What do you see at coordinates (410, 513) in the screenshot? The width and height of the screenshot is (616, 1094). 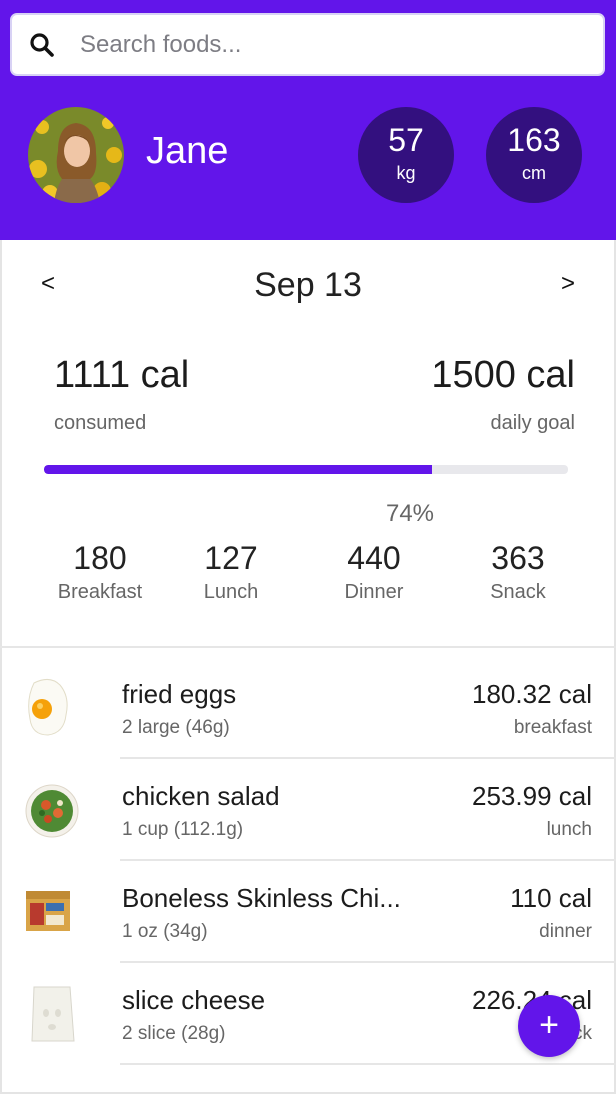 I see `progress-percent: 74%` at bounding box center [410, 513].